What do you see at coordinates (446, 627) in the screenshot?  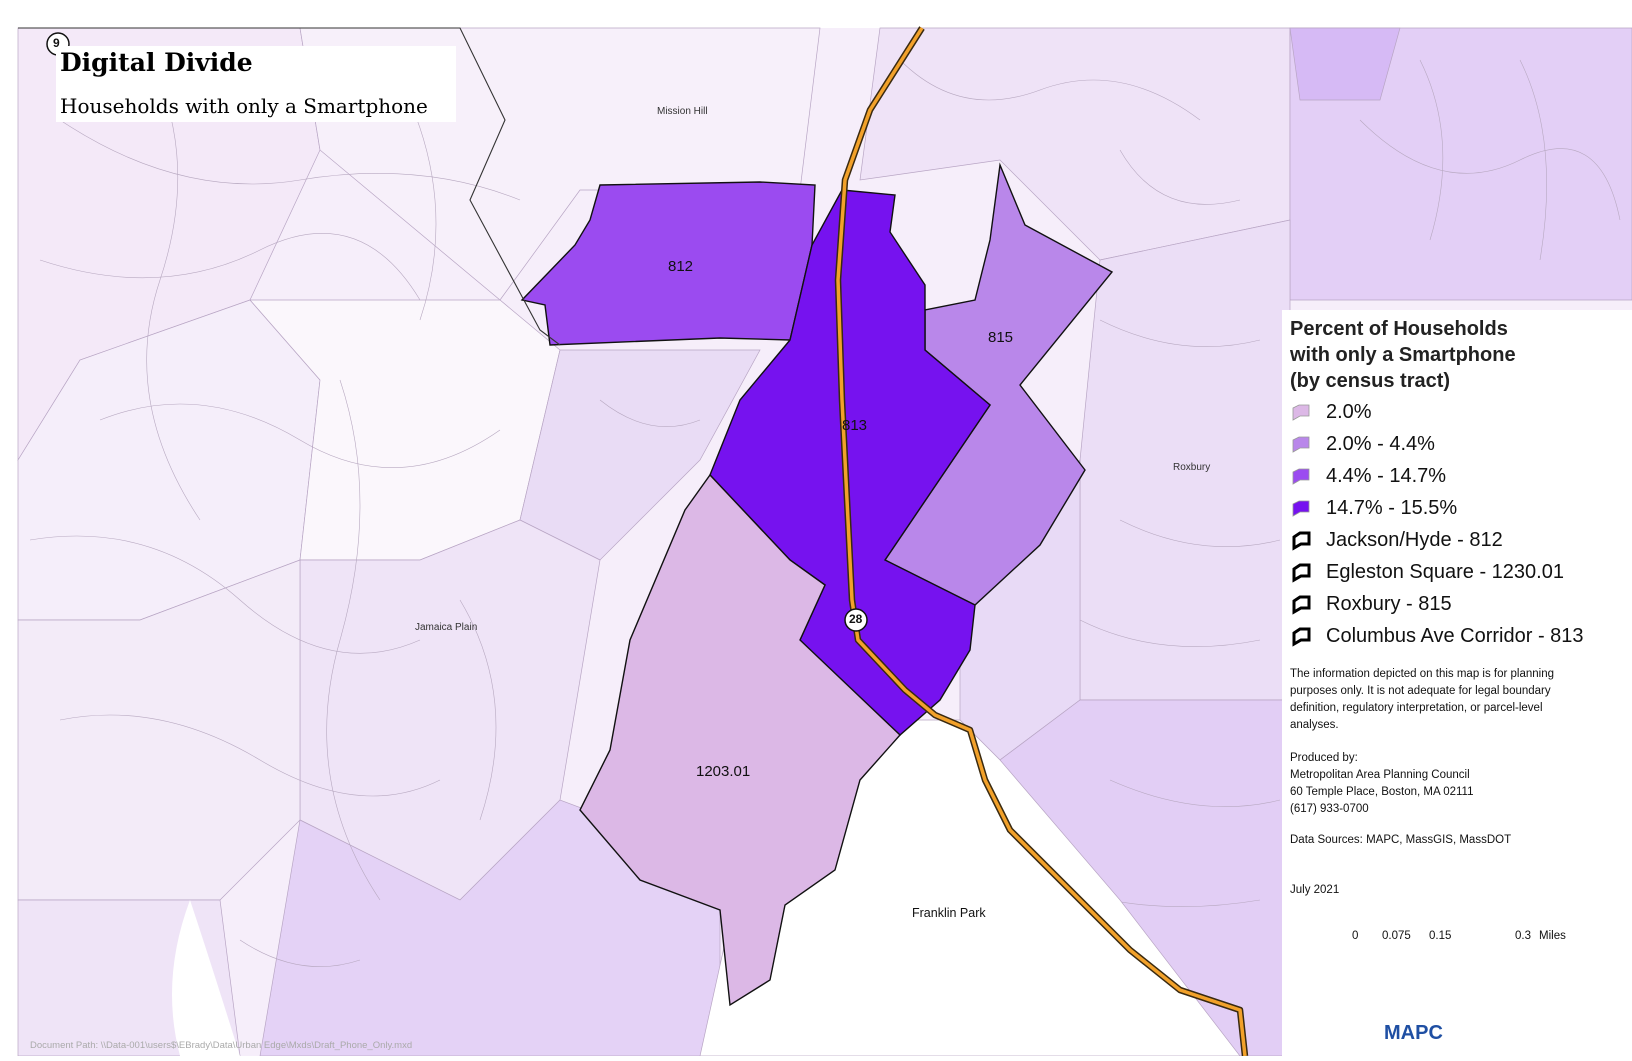 I see `place-jamaica-plain: Jamaica Plain` at bounding box center [446, 627].